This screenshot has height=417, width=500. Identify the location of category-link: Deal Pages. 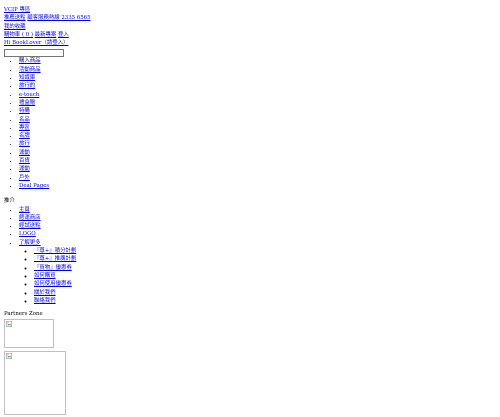
(34, 186).